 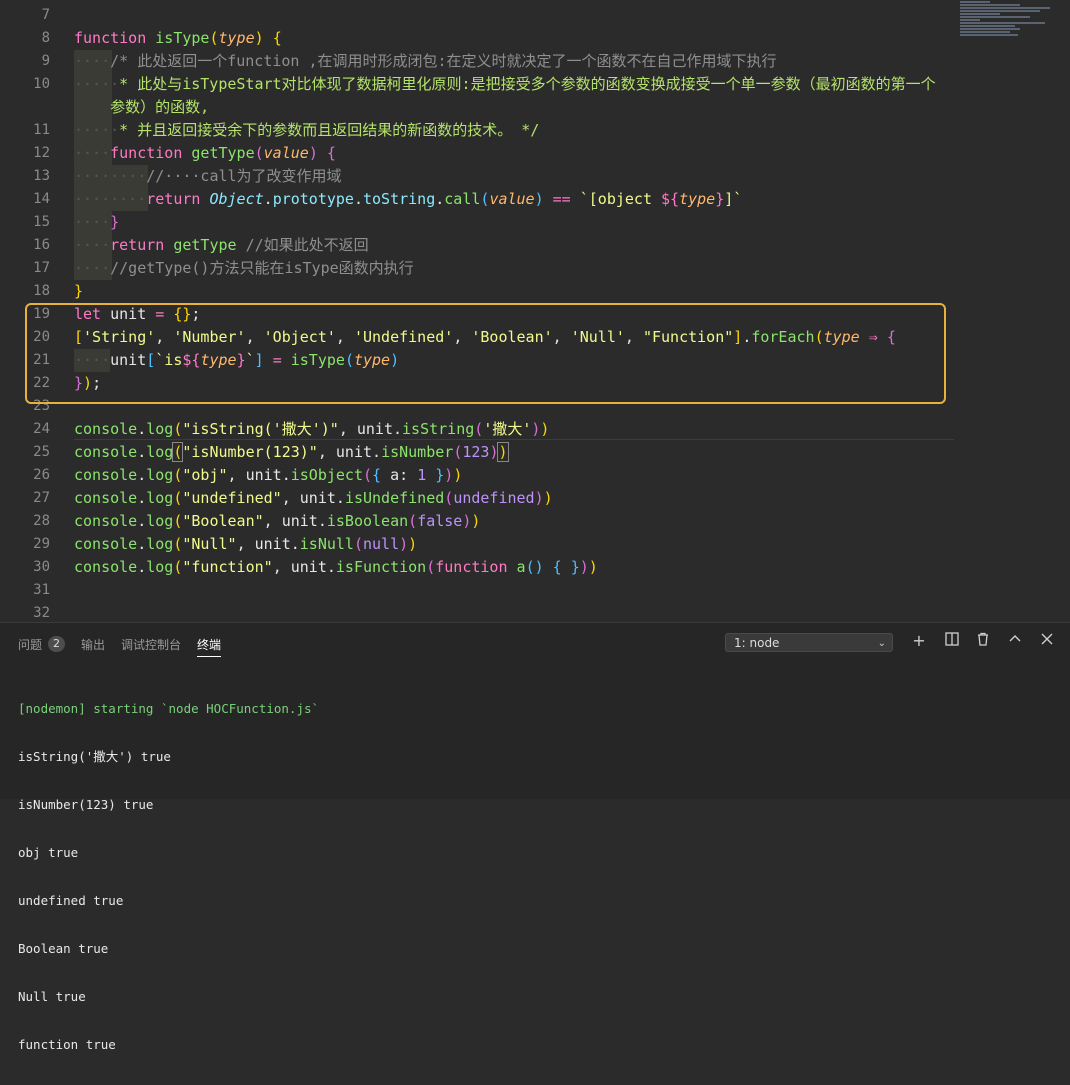 I want to click on line-number: 26, so click(x=41, y=475).